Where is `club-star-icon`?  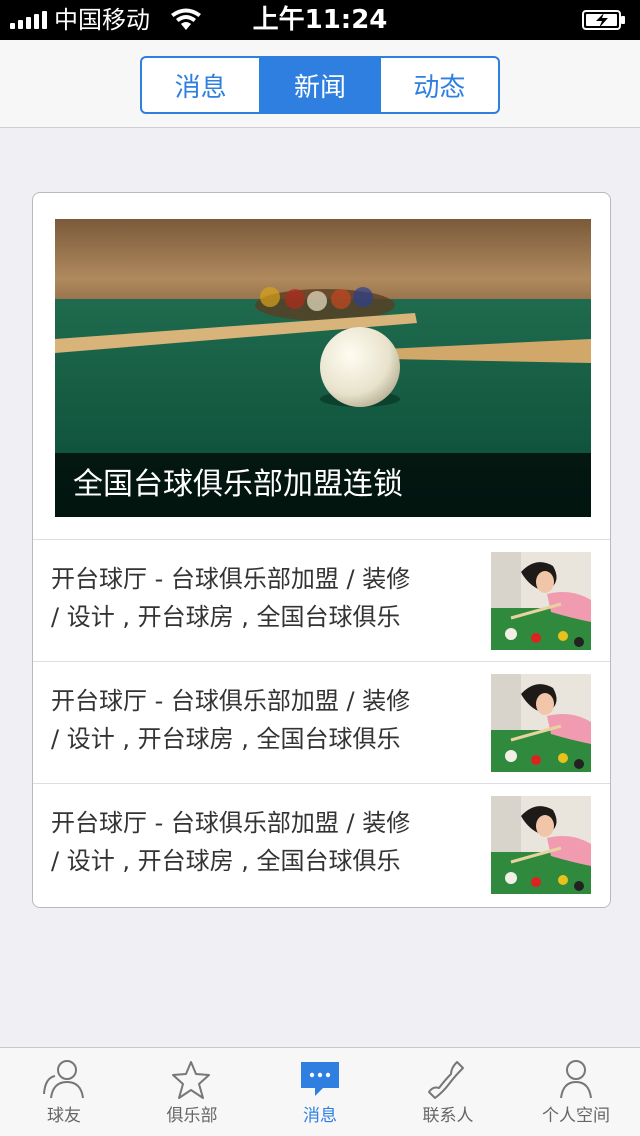
club-star-icon is located at coordinates (191, 1080).